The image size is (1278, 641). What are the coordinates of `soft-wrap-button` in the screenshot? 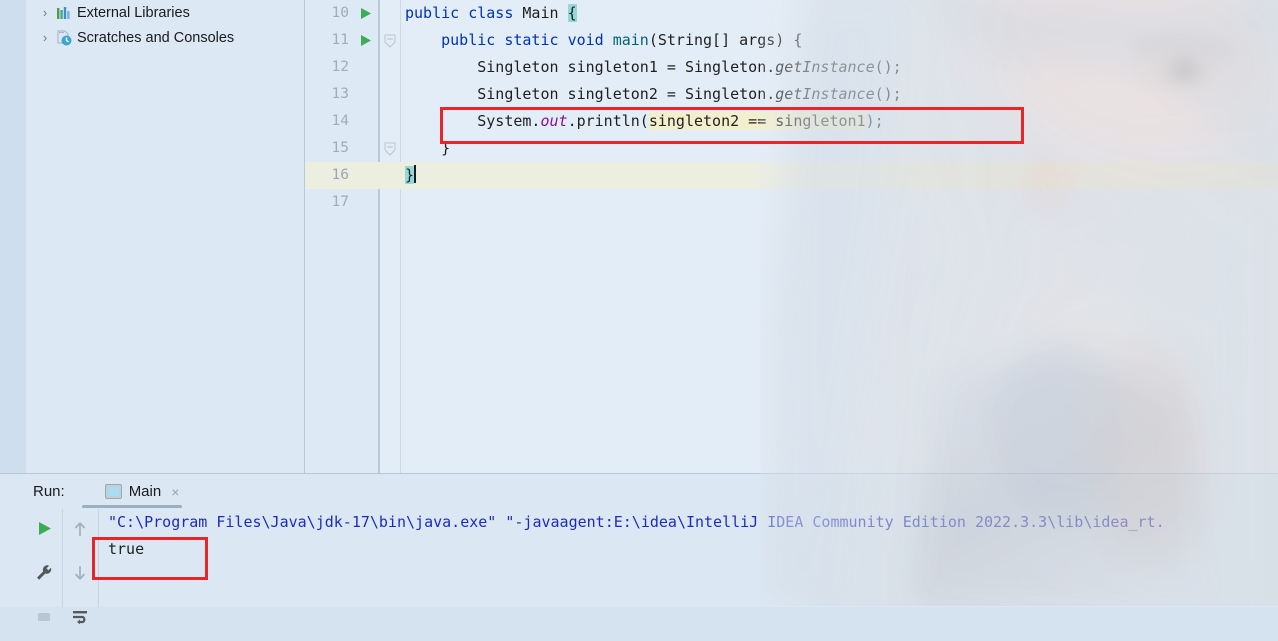 It's located at (80, 619).